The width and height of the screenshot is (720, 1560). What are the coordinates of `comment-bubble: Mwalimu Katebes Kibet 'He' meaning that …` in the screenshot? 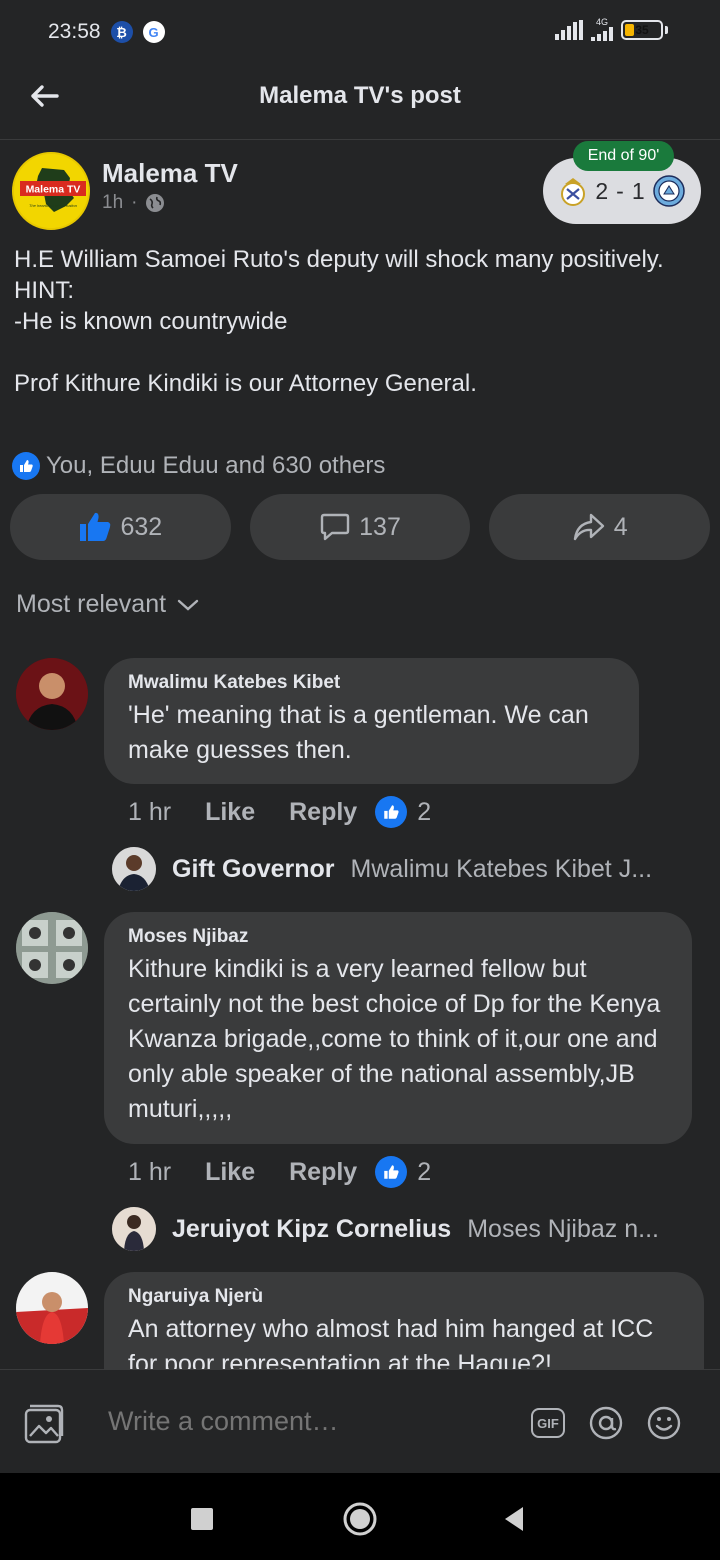 It's located at (371, 721).